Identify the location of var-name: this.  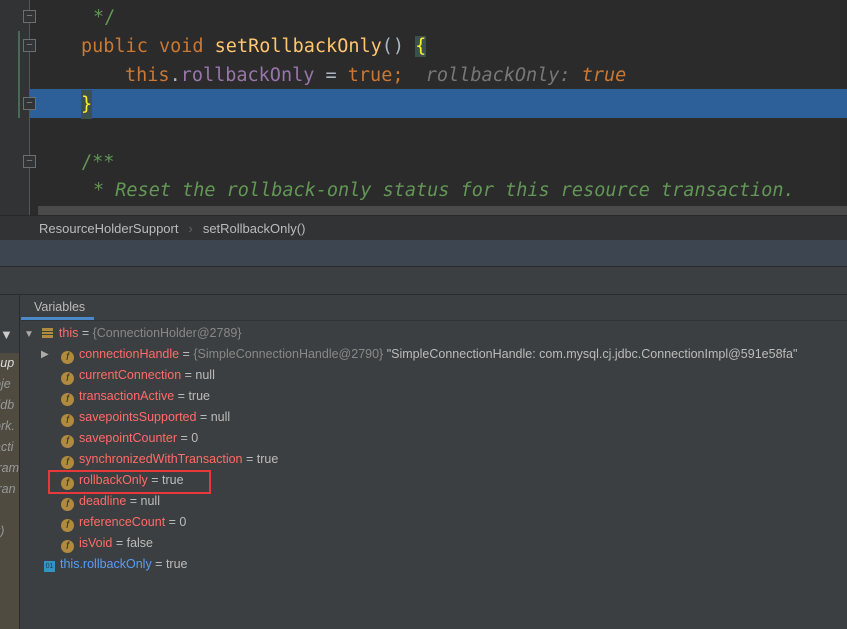
(68, 333).